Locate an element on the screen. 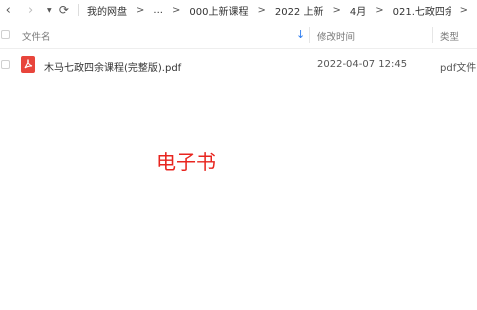 This screenshot has height=310, width=477. history-dropdown-icon: ▼ is located at coordinates (49, 10).